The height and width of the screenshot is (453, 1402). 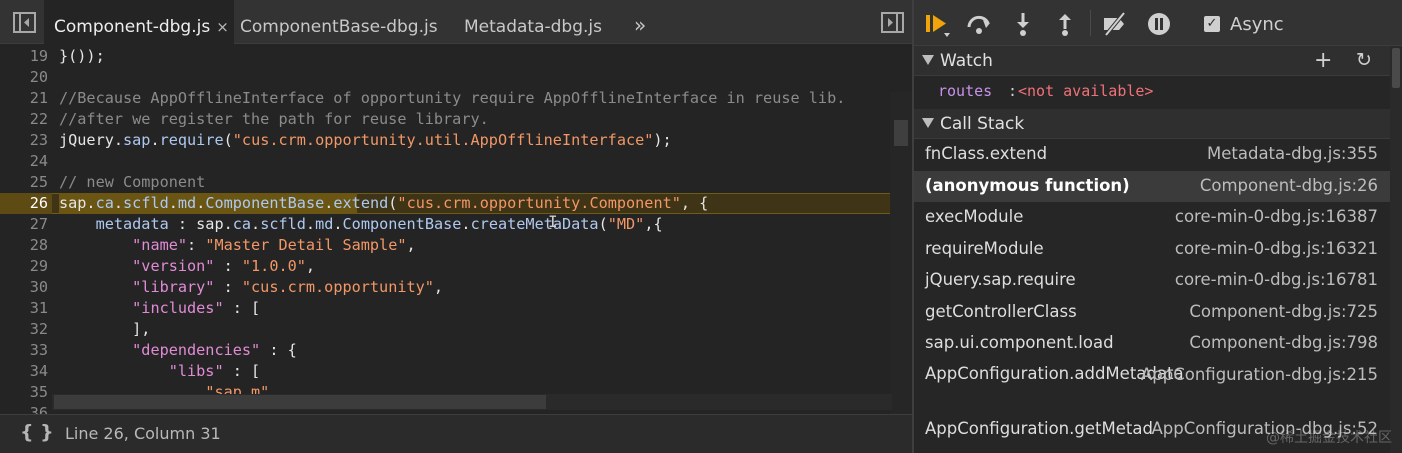 What do you see at coordinates (104, 329) in the screenshot?
I see `code-line: ],` at bounding box center [104, 329].